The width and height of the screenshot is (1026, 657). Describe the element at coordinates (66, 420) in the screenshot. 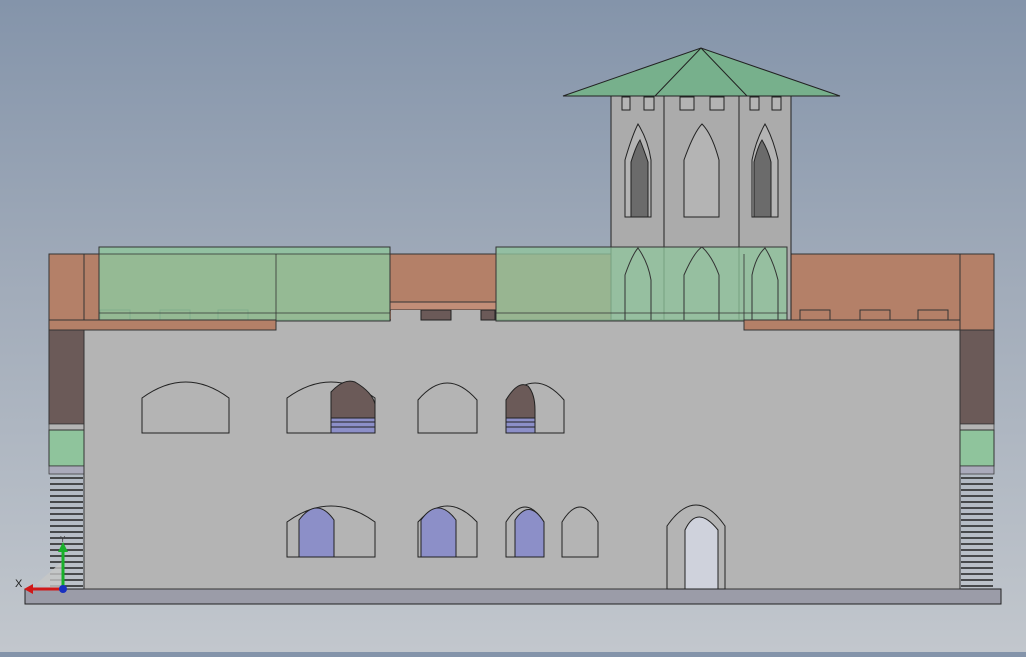

I see `left-wing` at that location.